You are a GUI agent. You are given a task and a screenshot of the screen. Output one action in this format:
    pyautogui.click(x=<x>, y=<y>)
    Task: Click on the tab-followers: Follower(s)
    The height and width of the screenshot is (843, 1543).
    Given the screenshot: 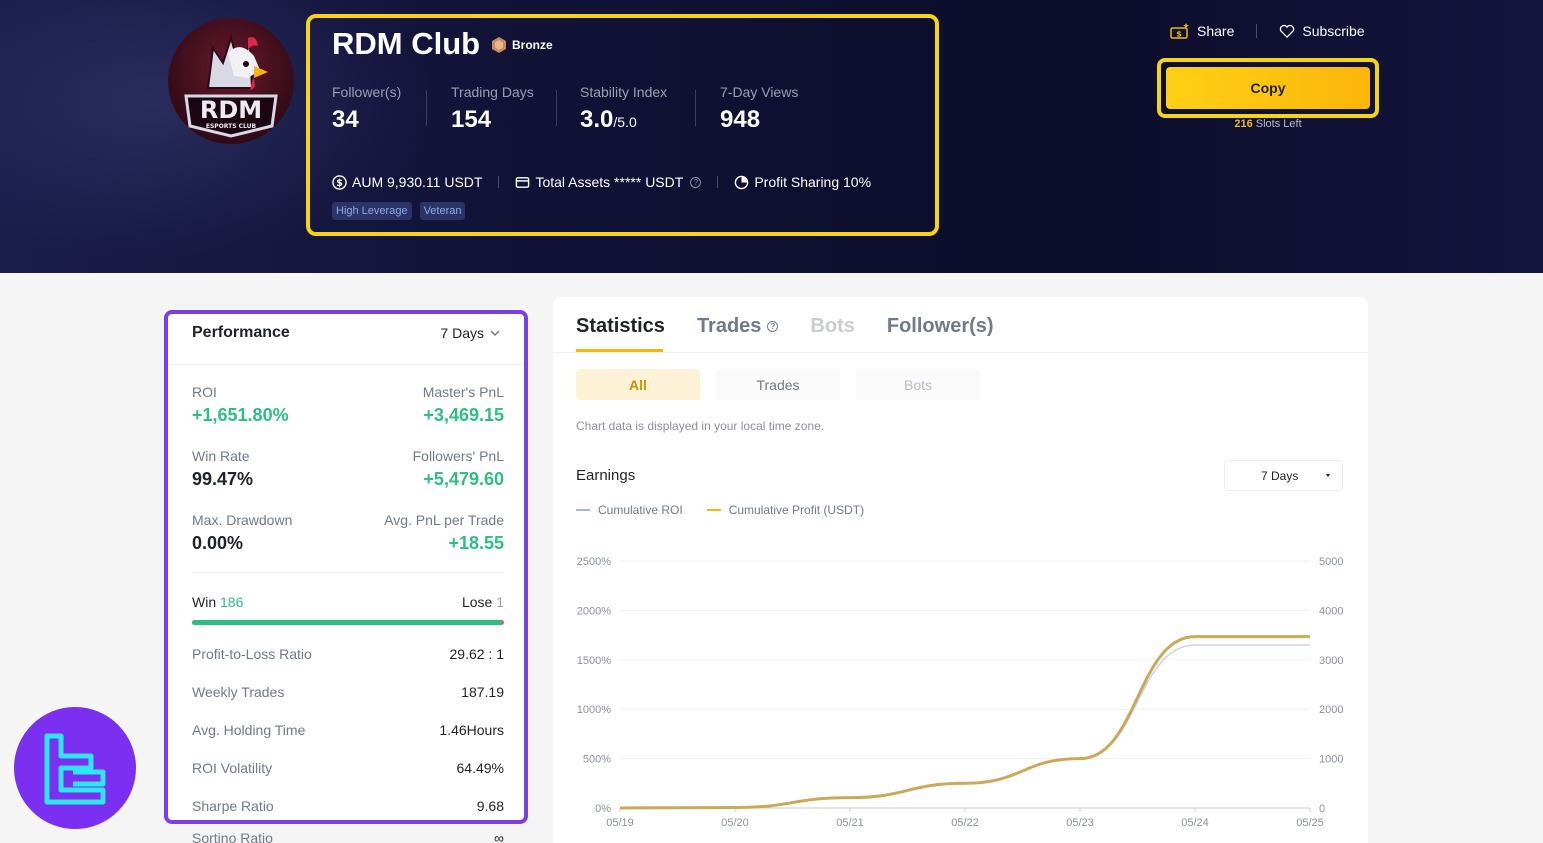 What is the action you would take?
    pyautogui.click(x=940, y=326)
    